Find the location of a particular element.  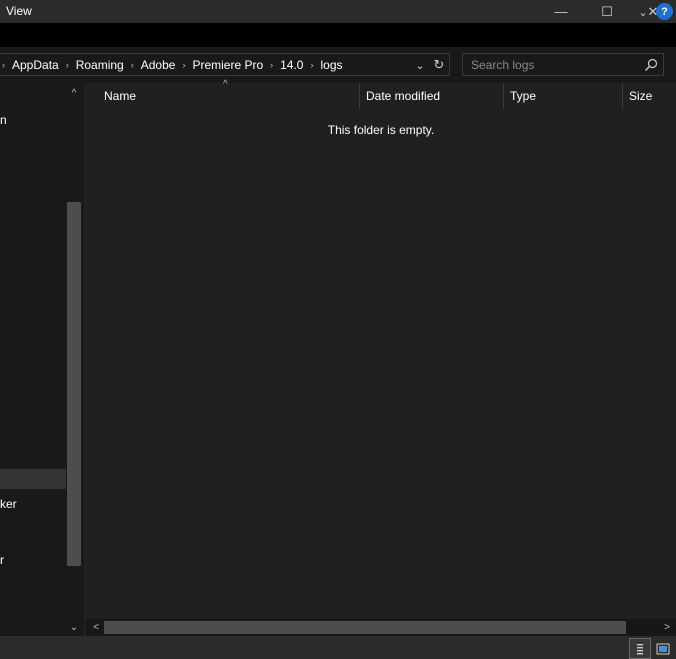

refresh-icon: ↻ is located at coordinates (439, 64).